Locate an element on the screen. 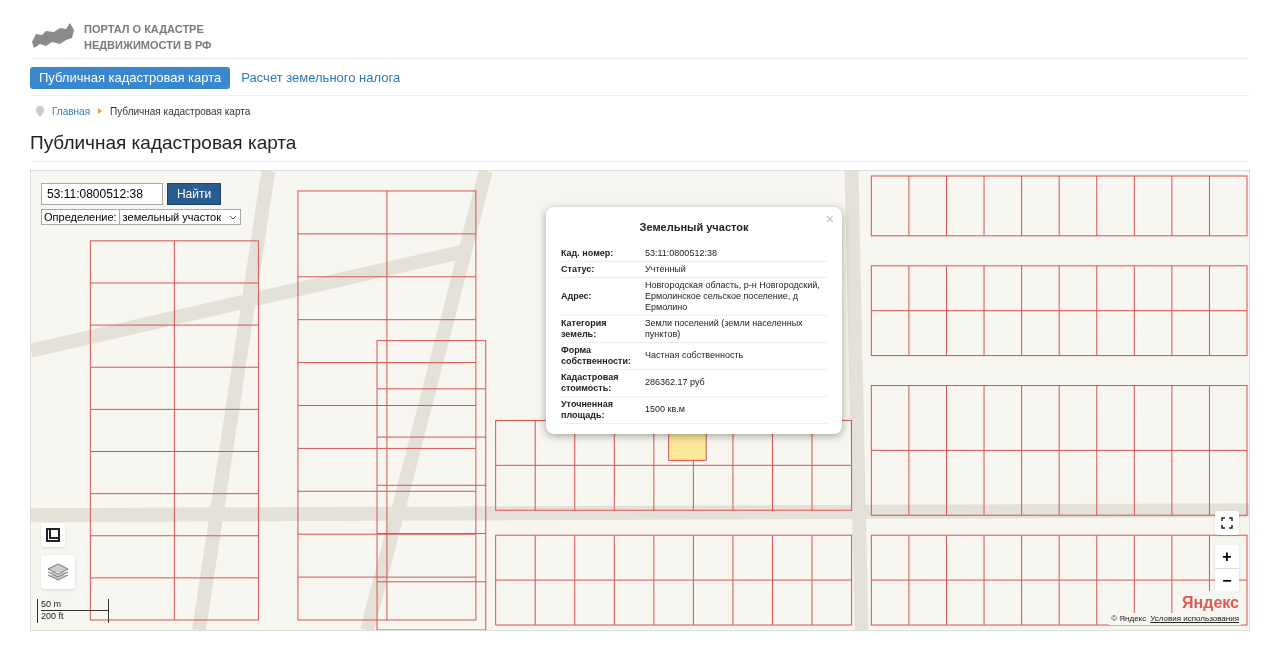 Image resolution: width=1280 pixels, height=645 pixels. nav-tab: Публичная кадастровая карта is located at coordinates (130, 78).